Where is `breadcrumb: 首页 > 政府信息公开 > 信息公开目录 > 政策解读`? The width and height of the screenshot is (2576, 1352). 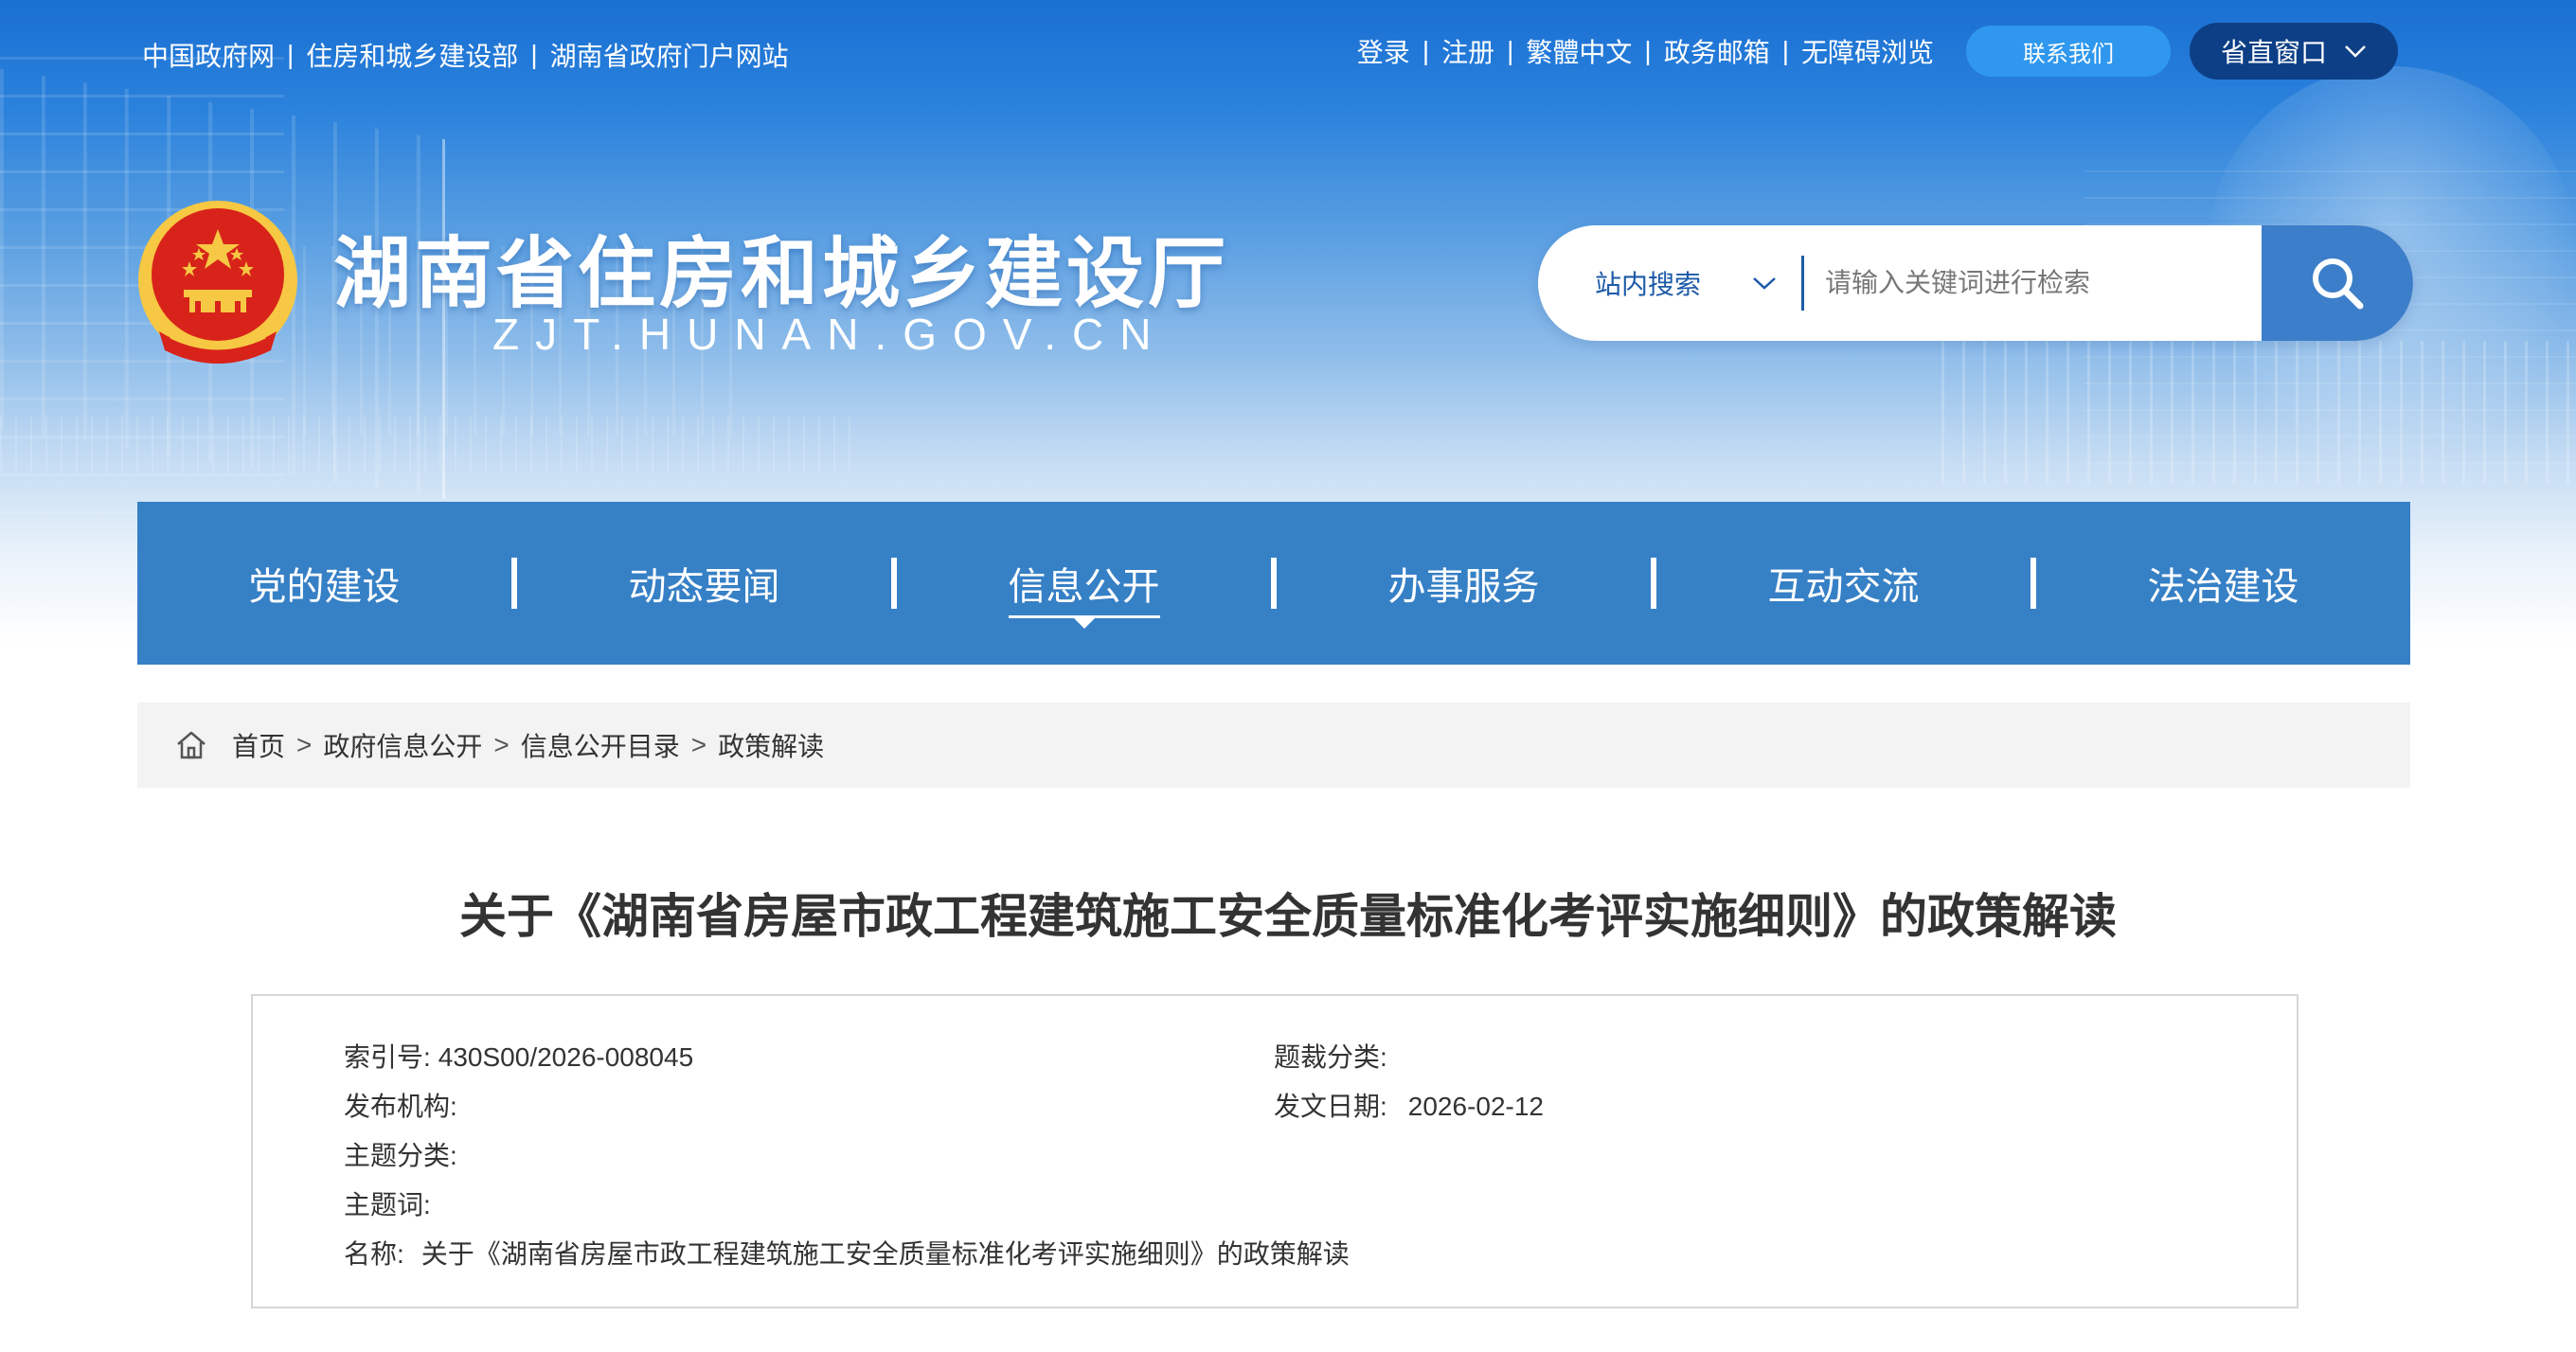
breadcrumb: 首页 > 政府信息公开 > 信息公开目录 > 政策解读 is located at coordinates (1273, 745).